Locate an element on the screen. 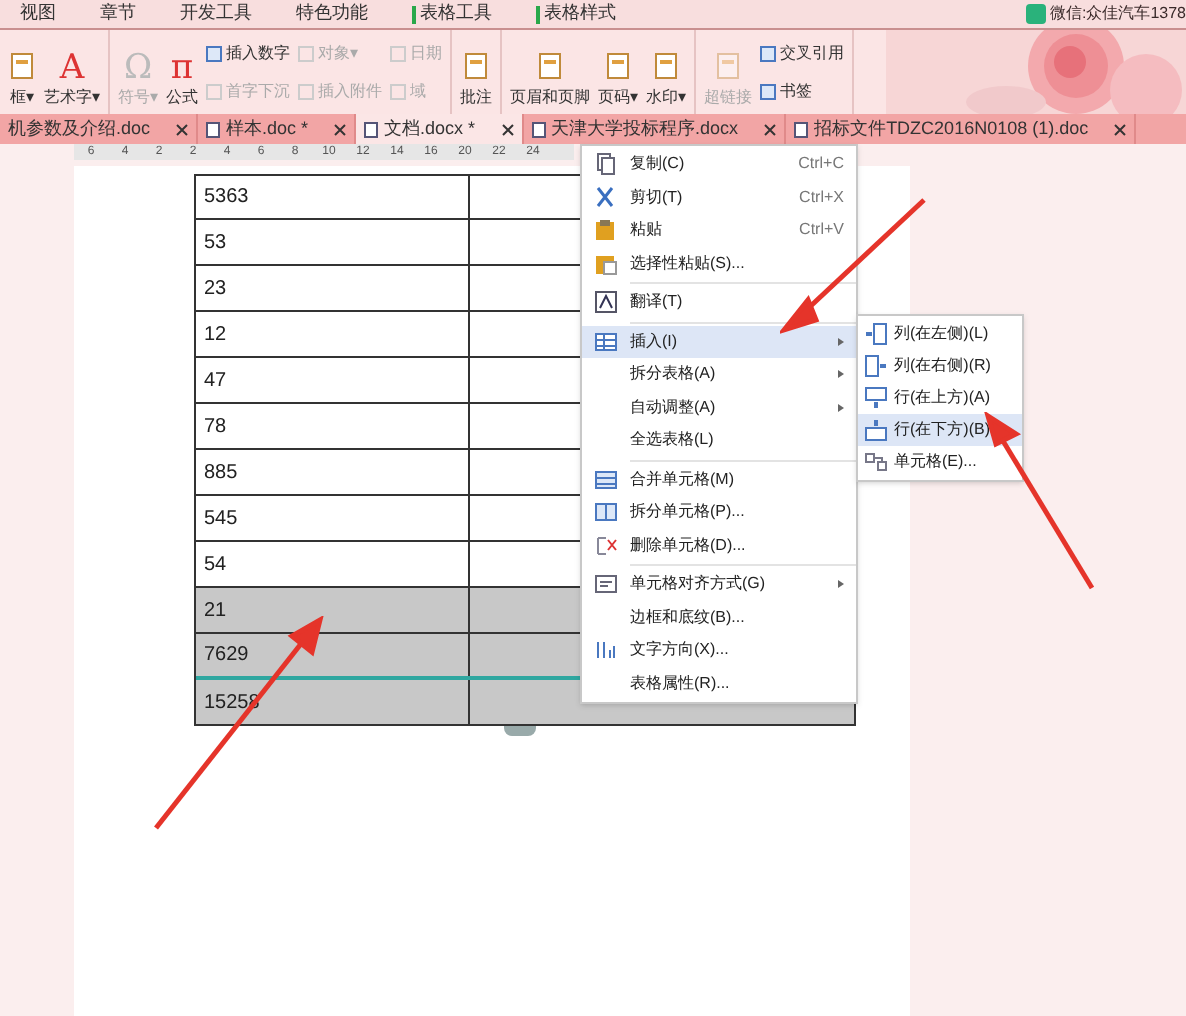 The image size is (1186, 1016). menu-tab: 开发工具 is located at coordinates (216, 14).